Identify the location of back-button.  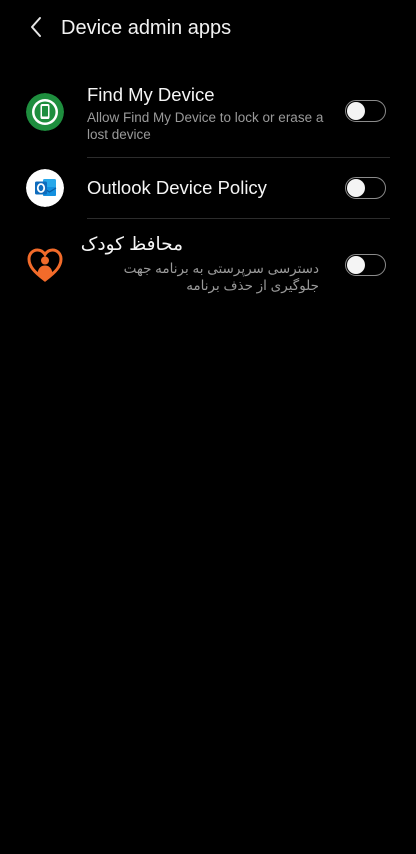
(36, 27).